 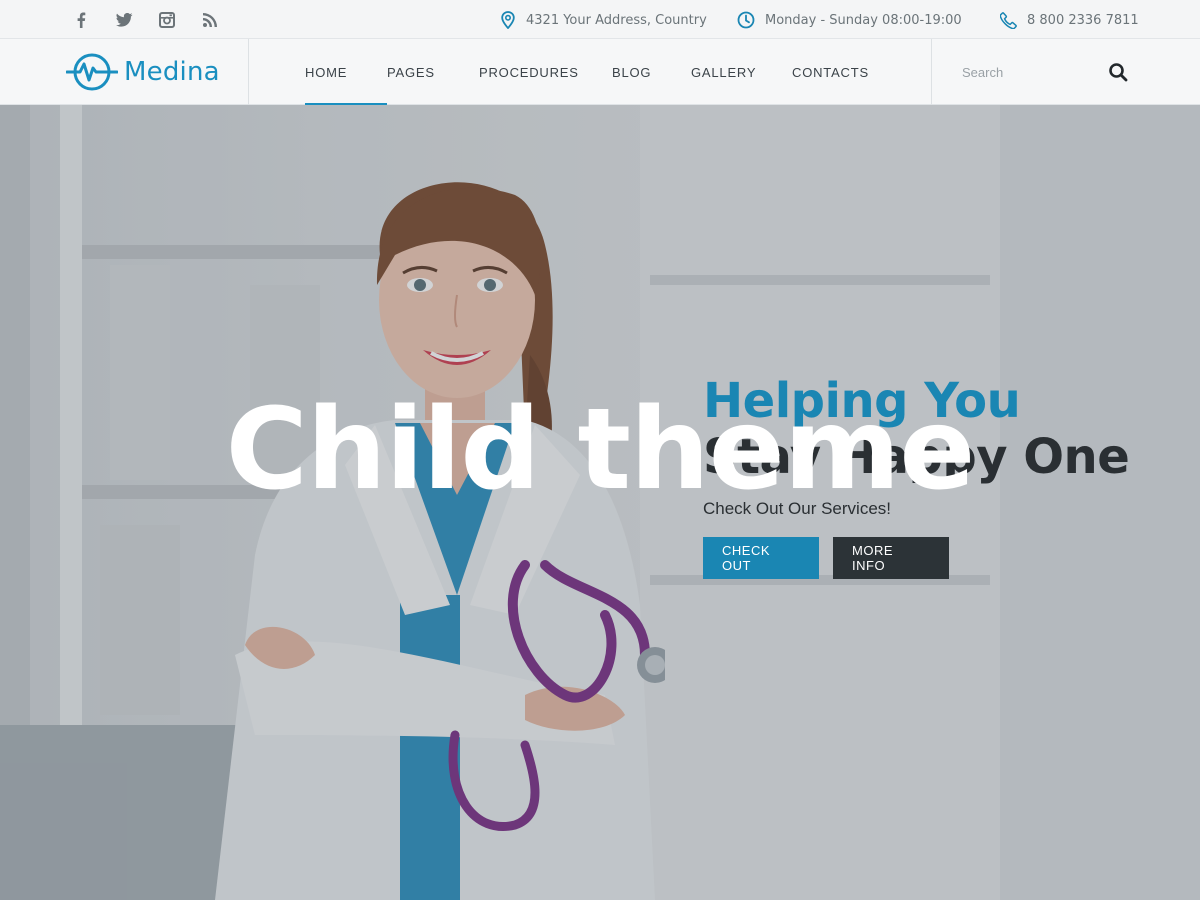 What do you see at coordinates (741, 72) in the screenshot?
I see `nav-gallery: GALLERY` at bounding box center [741, 72].